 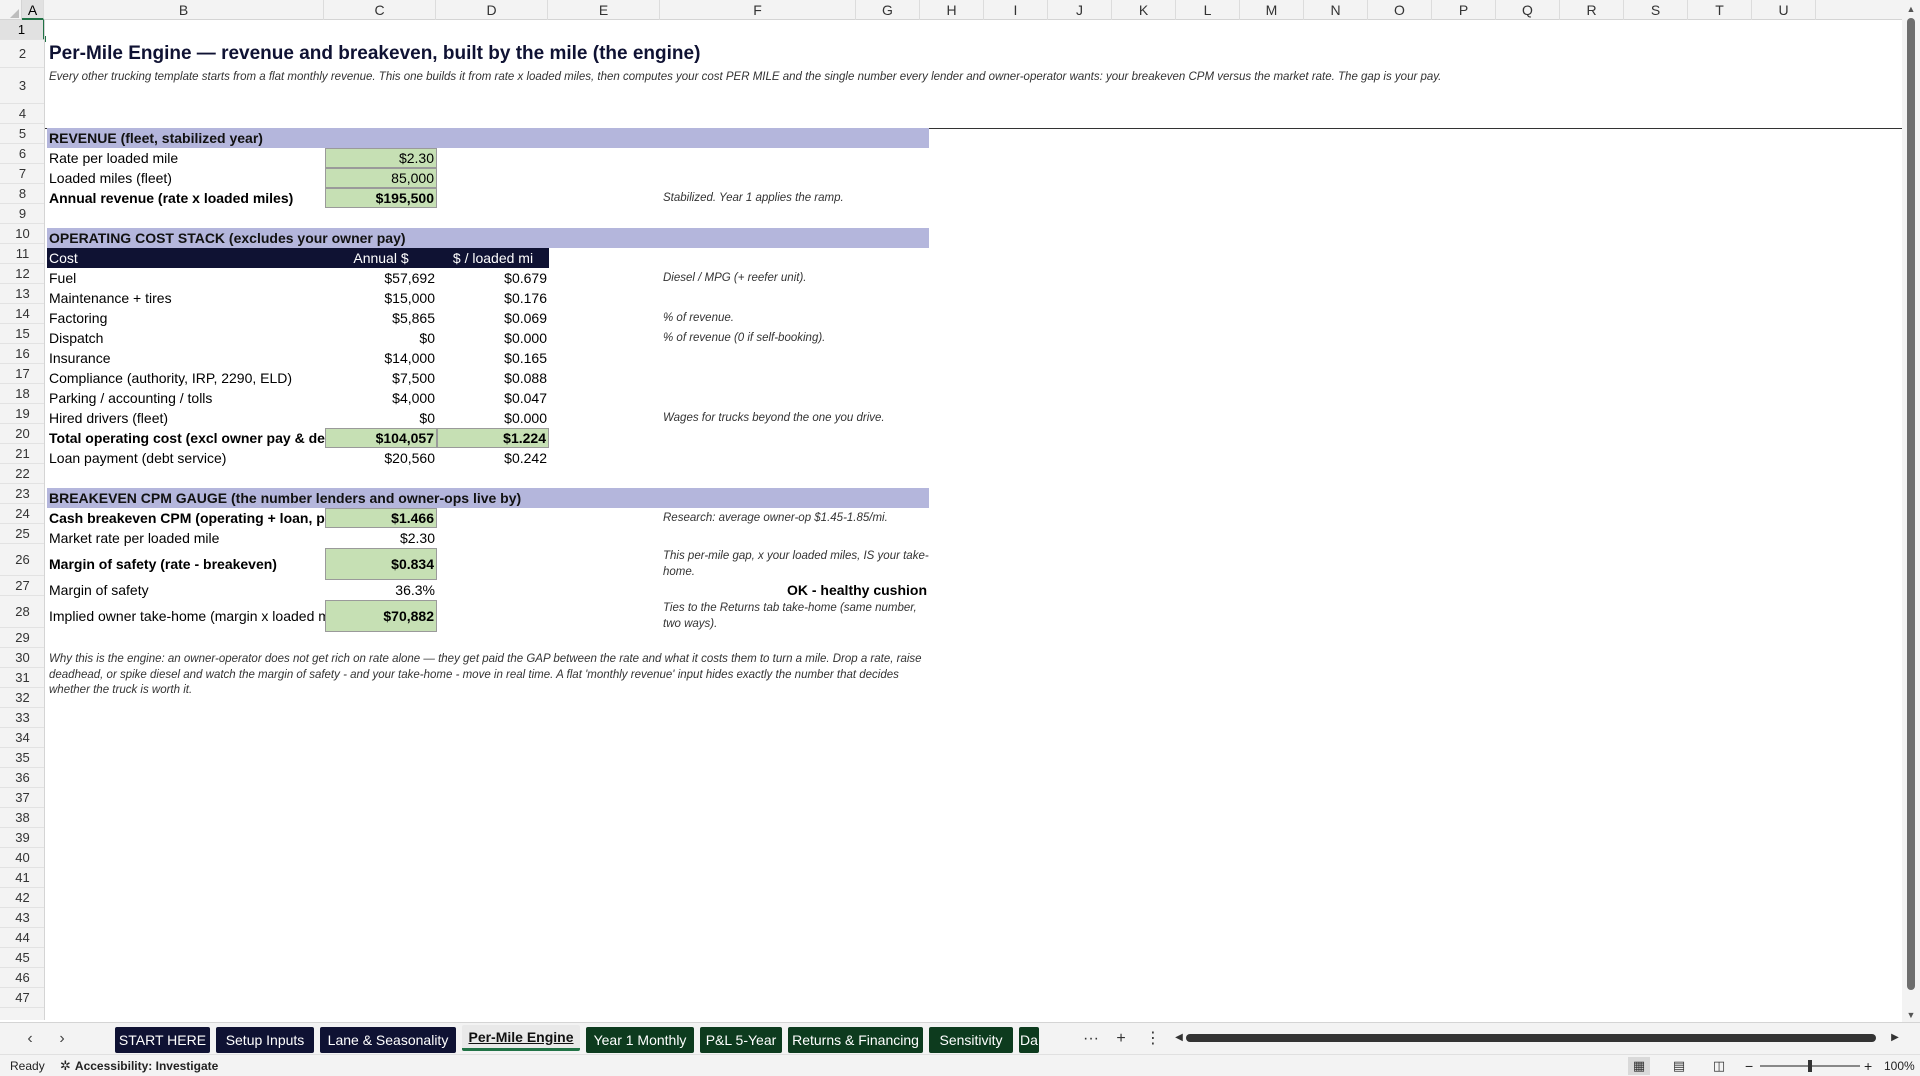 I want to click on row-header: 9, so click(x=22, y=214).